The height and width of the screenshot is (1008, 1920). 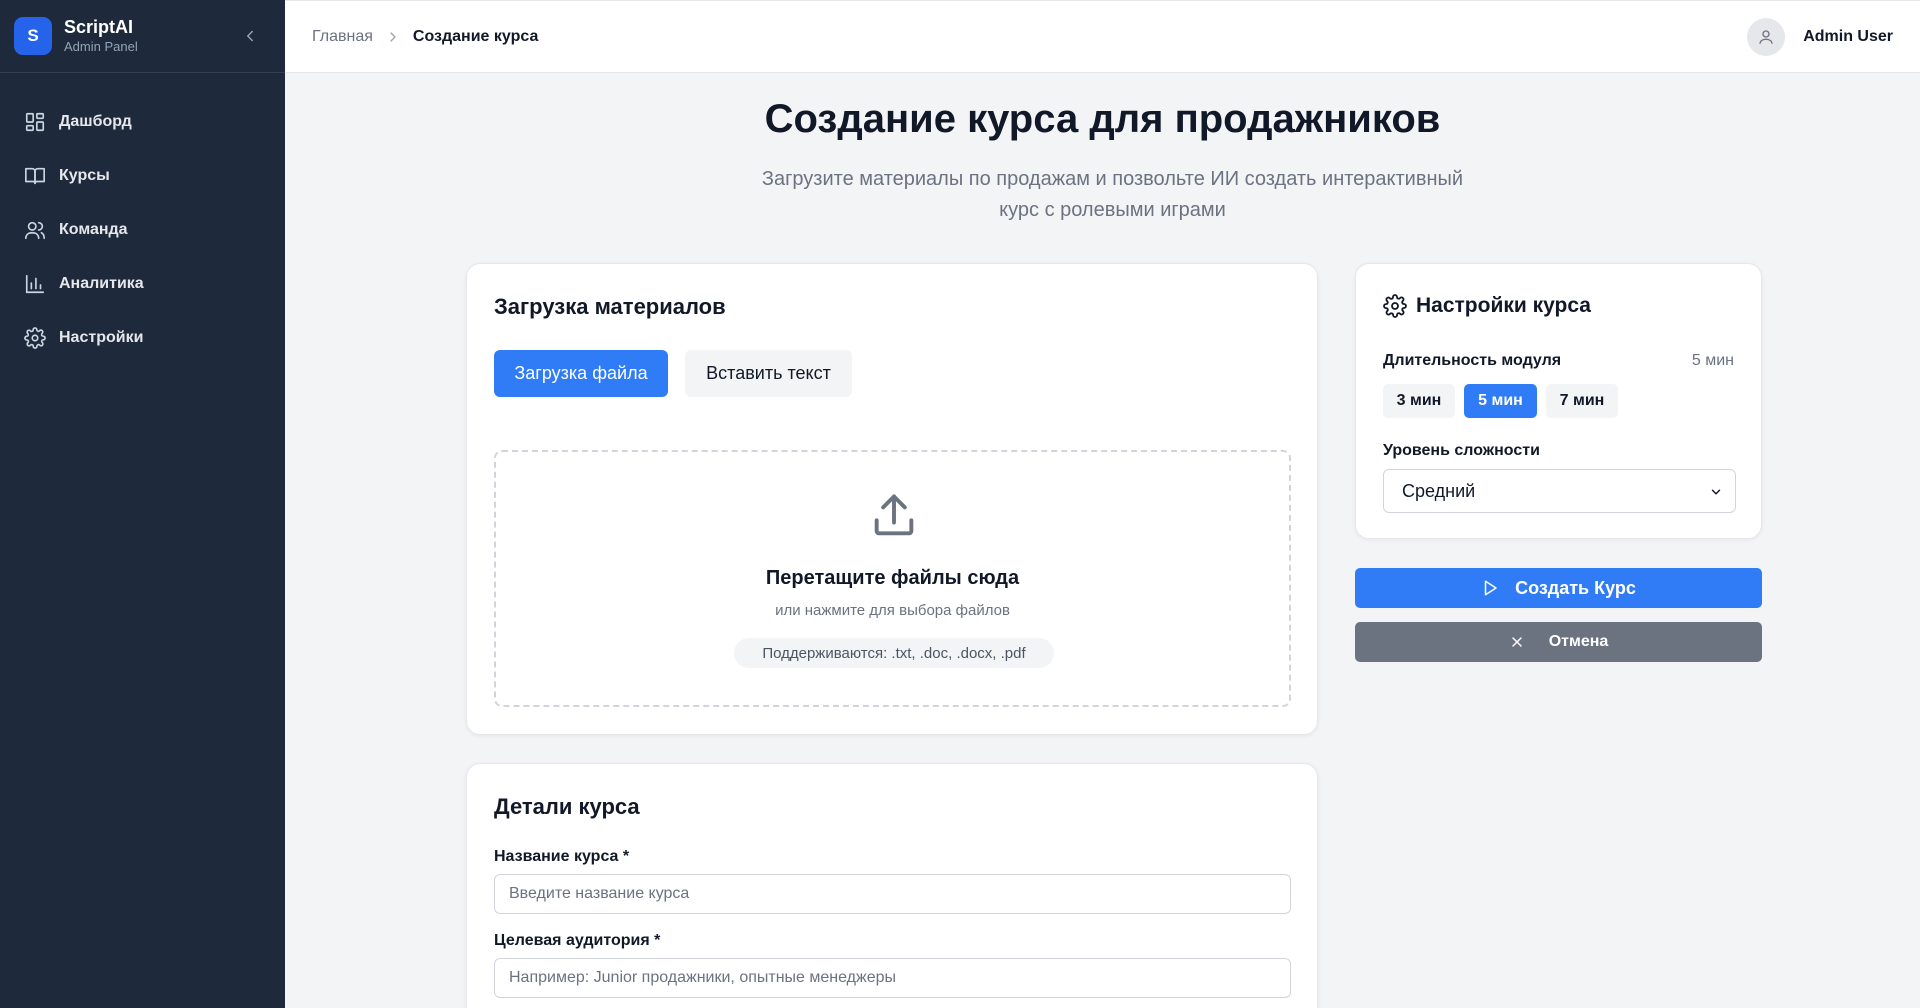 What do you see at coordinates (1575, 587) in the screenshot?
I see `create-course-label: Создать Курс` at bounding box center [1575, 587].